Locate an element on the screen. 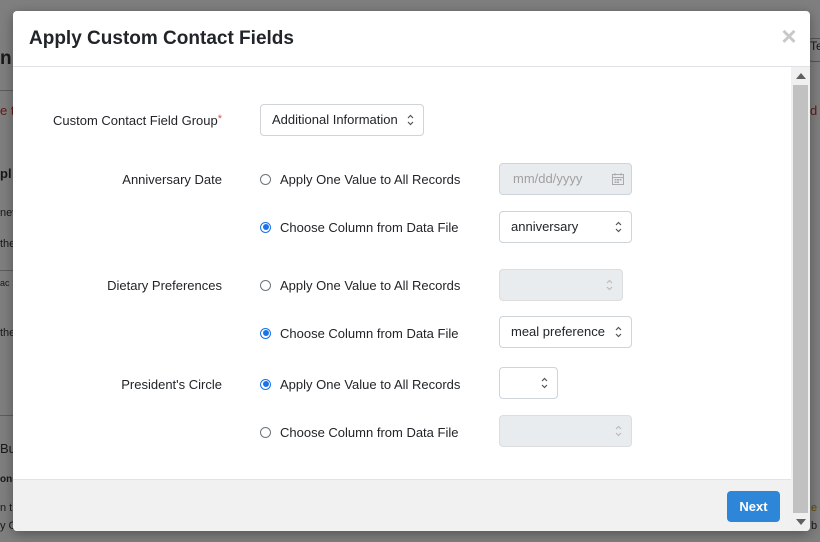 The width and height of the screenshot is (820, 542). anniversary-column-option: Choose Column from Data File is located at coordinates (359, 227).